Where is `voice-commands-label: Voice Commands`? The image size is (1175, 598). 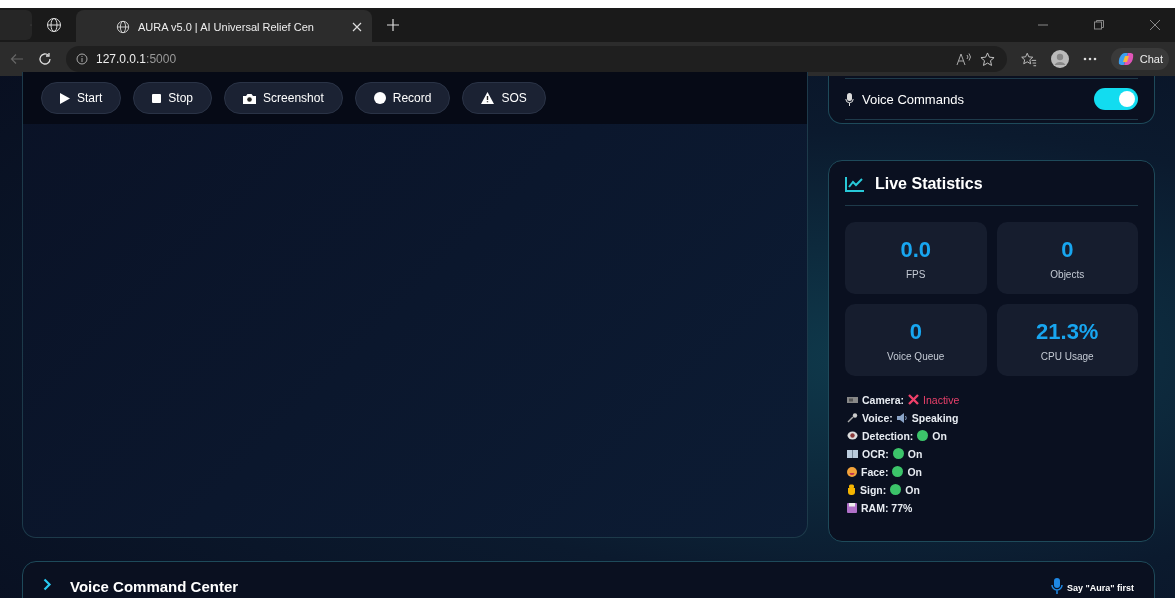 voice-commands-label: Voice Commands is located at coordinates (913, 99).